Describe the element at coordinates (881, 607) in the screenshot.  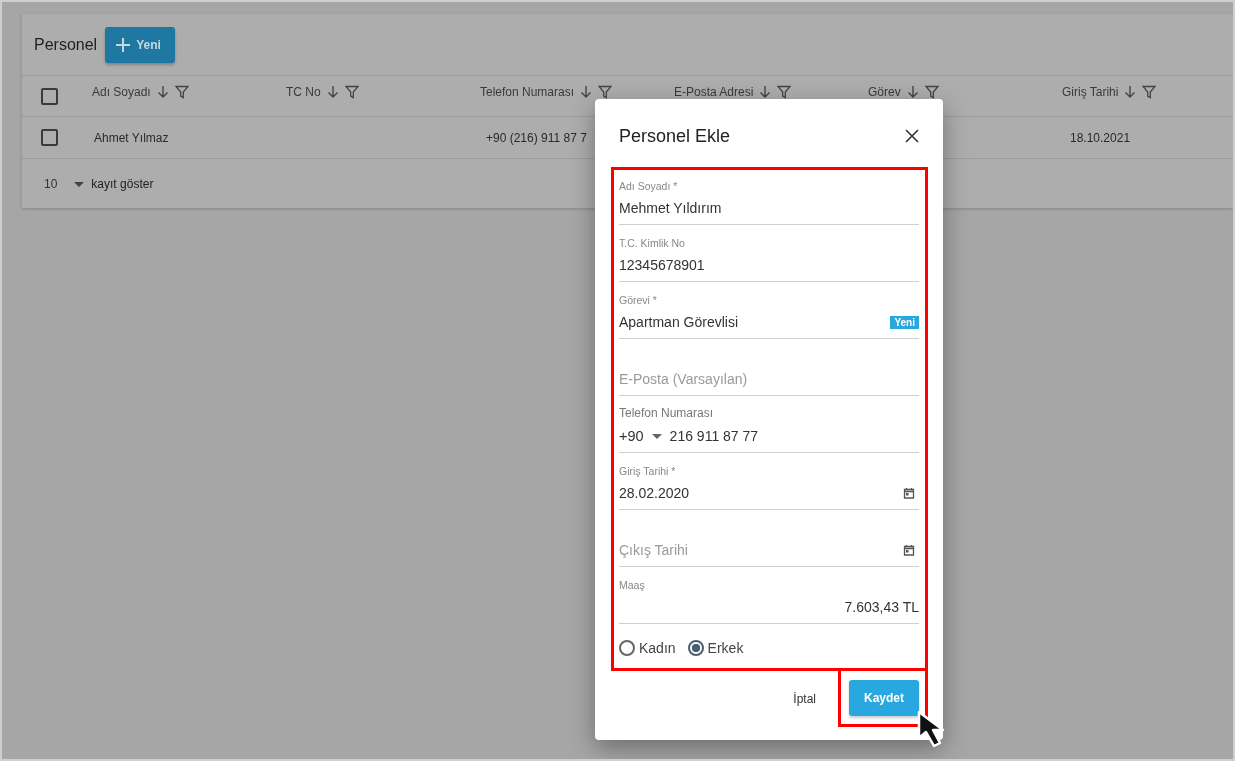
I see `field-value: 7.603,43 TL` at that location.